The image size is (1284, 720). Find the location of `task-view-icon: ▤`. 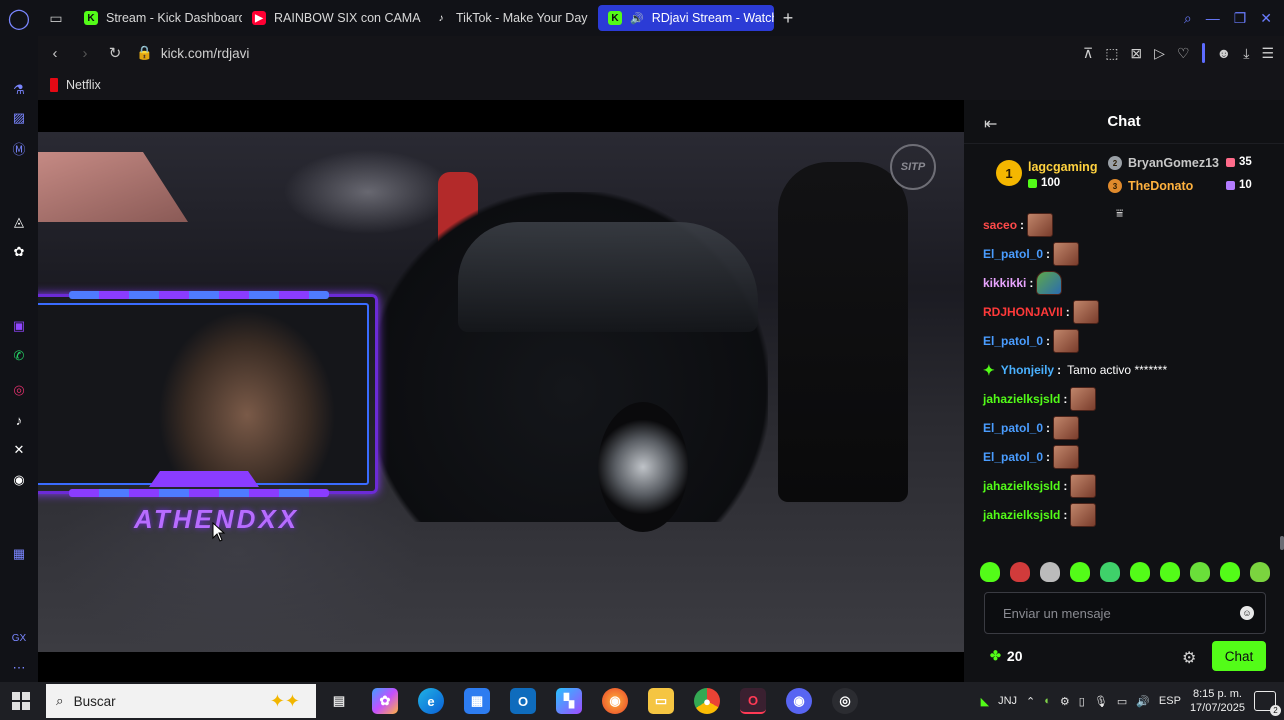

task-view-icon: ▤ is located at coordinates (339, 701).